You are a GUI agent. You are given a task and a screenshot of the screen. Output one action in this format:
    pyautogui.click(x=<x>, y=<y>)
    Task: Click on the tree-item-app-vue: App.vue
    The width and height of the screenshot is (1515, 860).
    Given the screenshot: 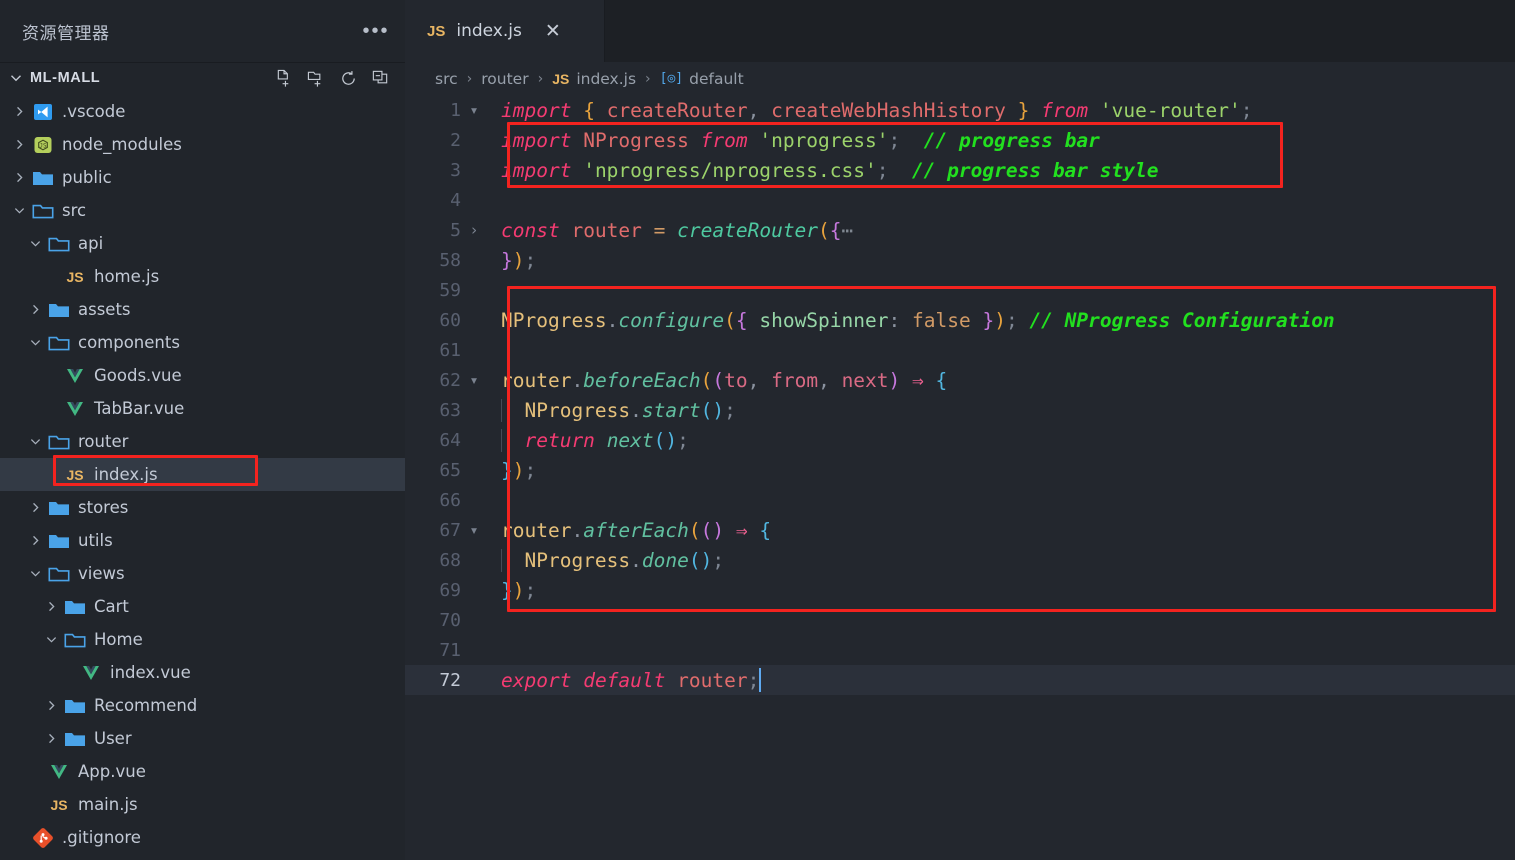 What is the action you would take?
    pyautogui.click(x=202, y=771)
    